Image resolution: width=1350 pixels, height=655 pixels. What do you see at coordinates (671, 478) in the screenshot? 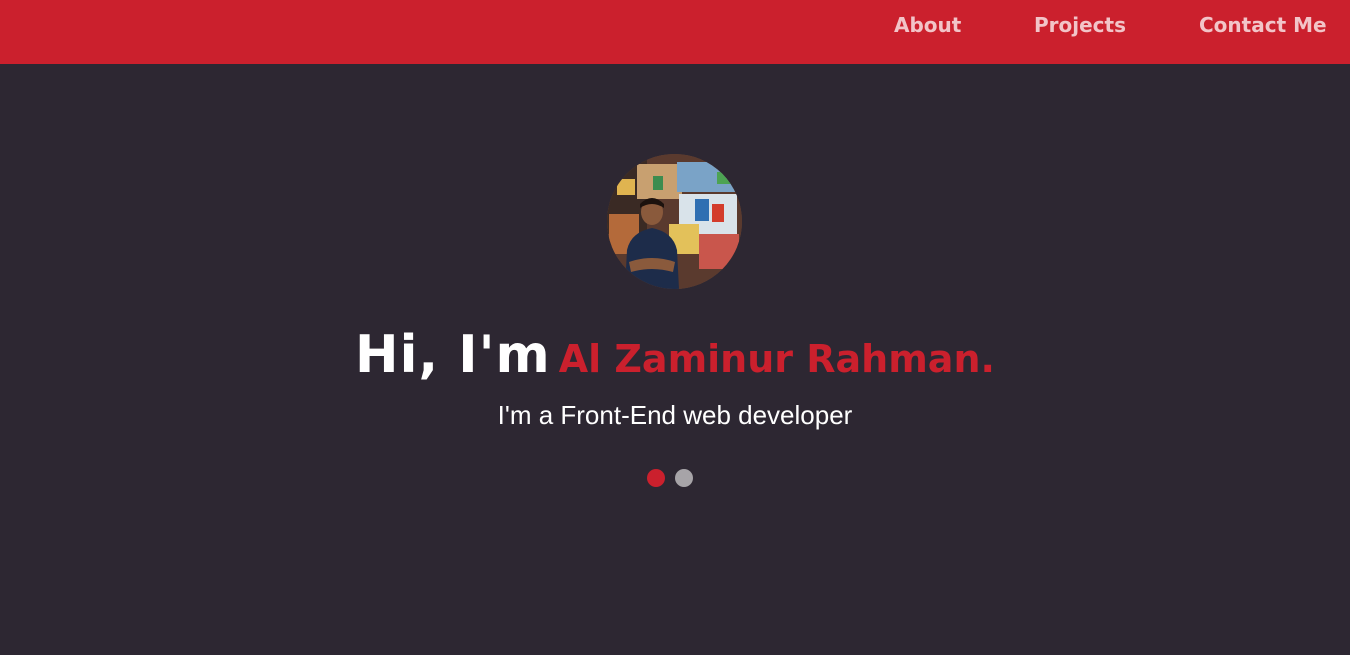
I see `carousel-indicators` at bounding box center [671, 478].